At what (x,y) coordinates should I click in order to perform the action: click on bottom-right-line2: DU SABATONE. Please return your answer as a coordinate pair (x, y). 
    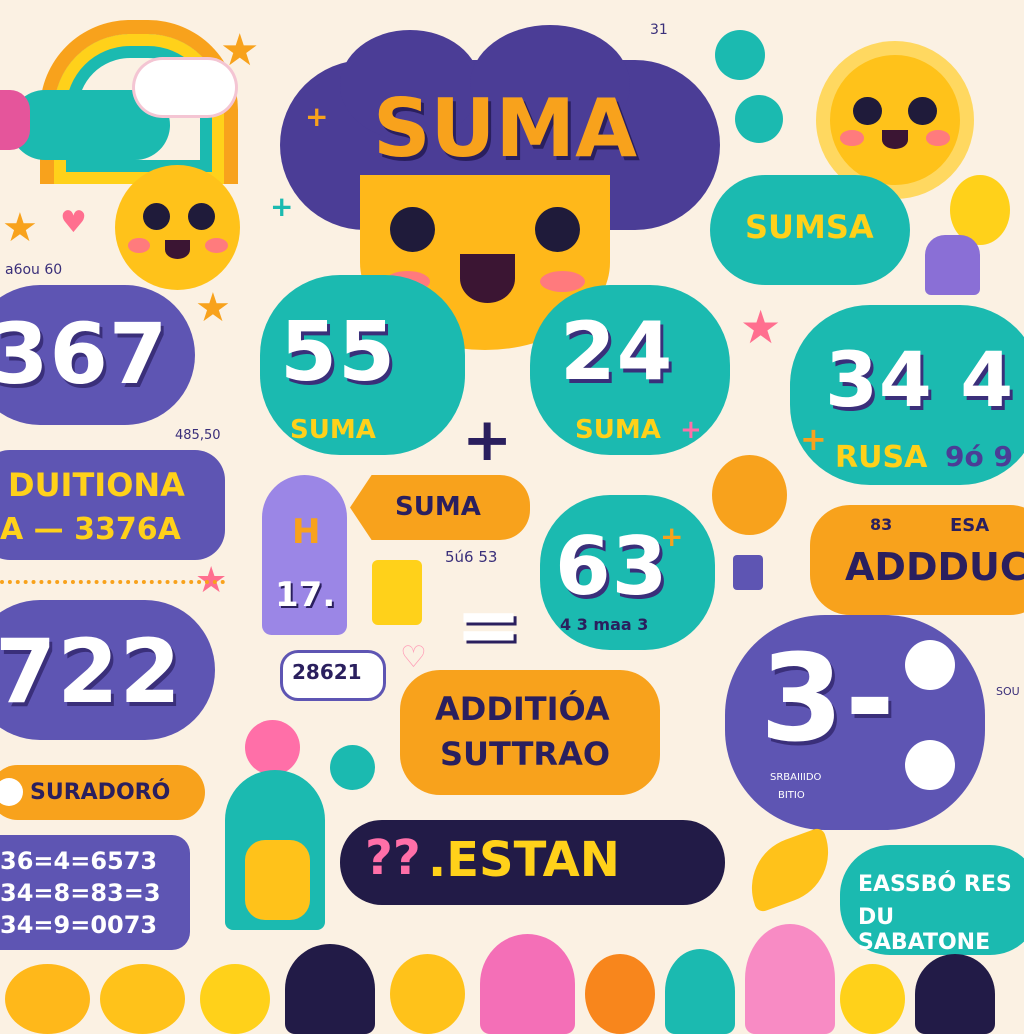
    Looking at the image, I should click on (924, 930).